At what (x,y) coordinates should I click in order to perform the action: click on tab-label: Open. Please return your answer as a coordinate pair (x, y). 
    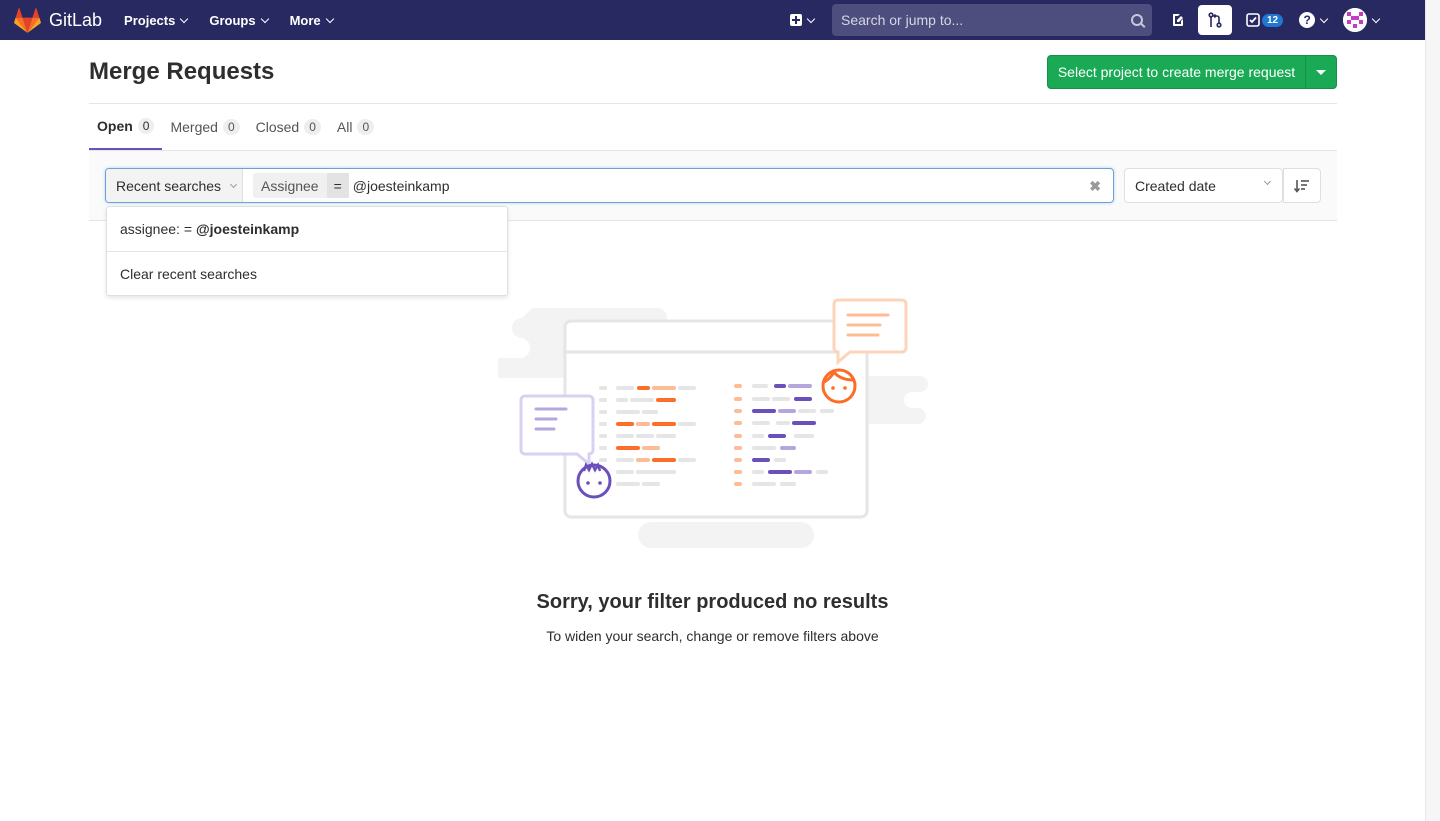
    Looking at the image, I should click on (115, 126).